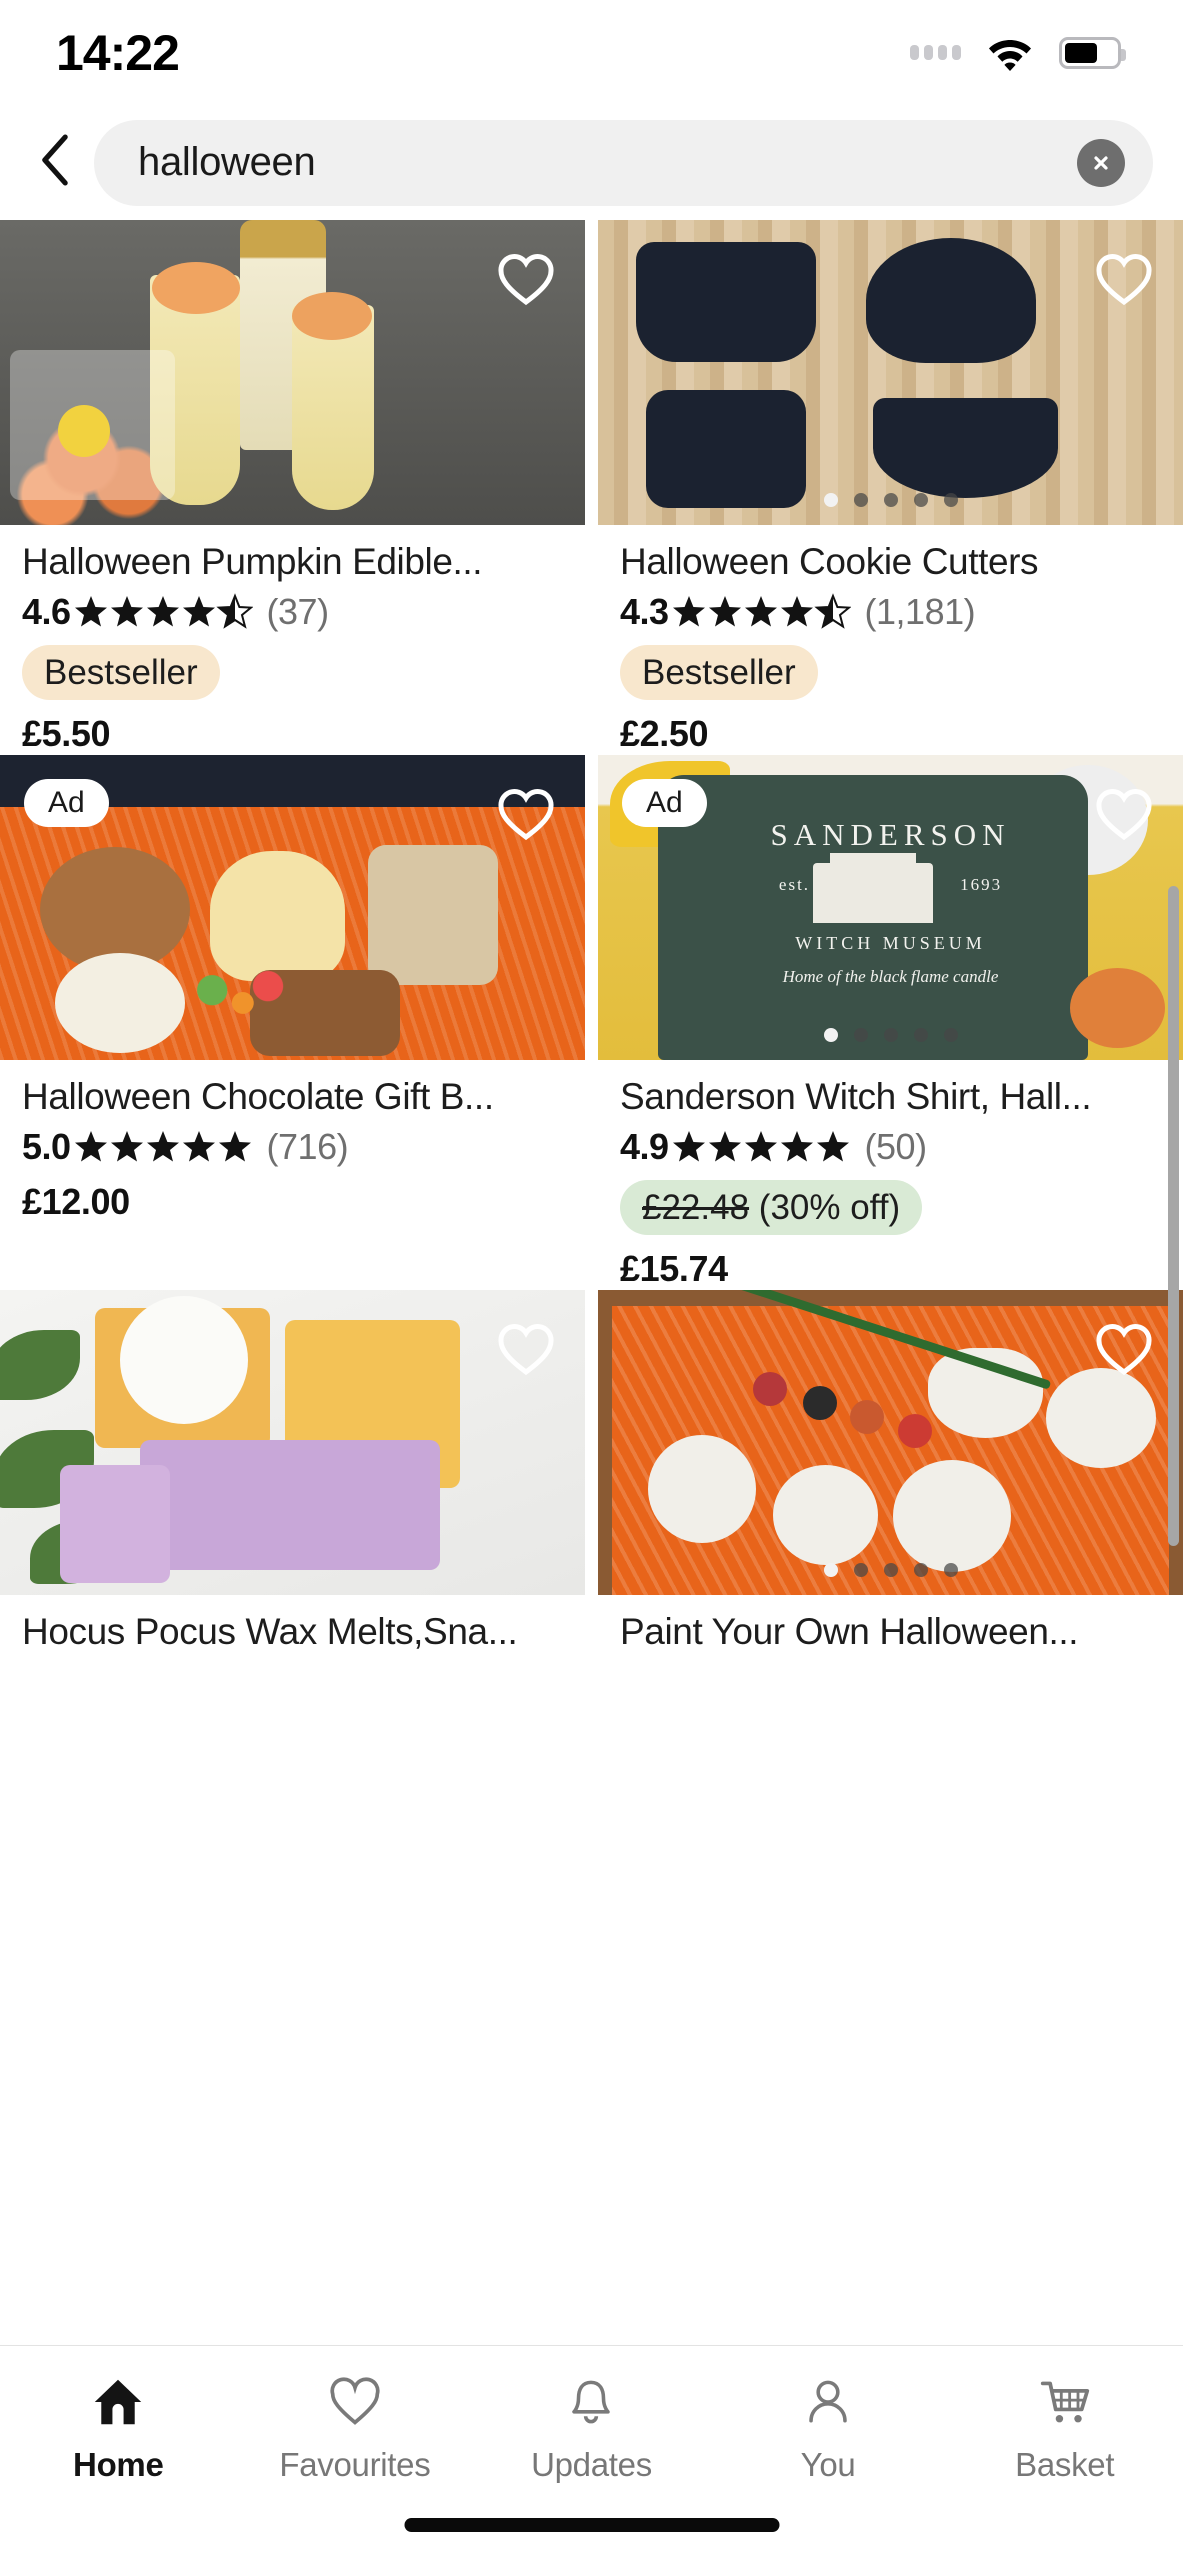  What do you see at coordinates (118, 2402) in the screenshot?
I see `home-icon` at bounding box center [118, 2402].